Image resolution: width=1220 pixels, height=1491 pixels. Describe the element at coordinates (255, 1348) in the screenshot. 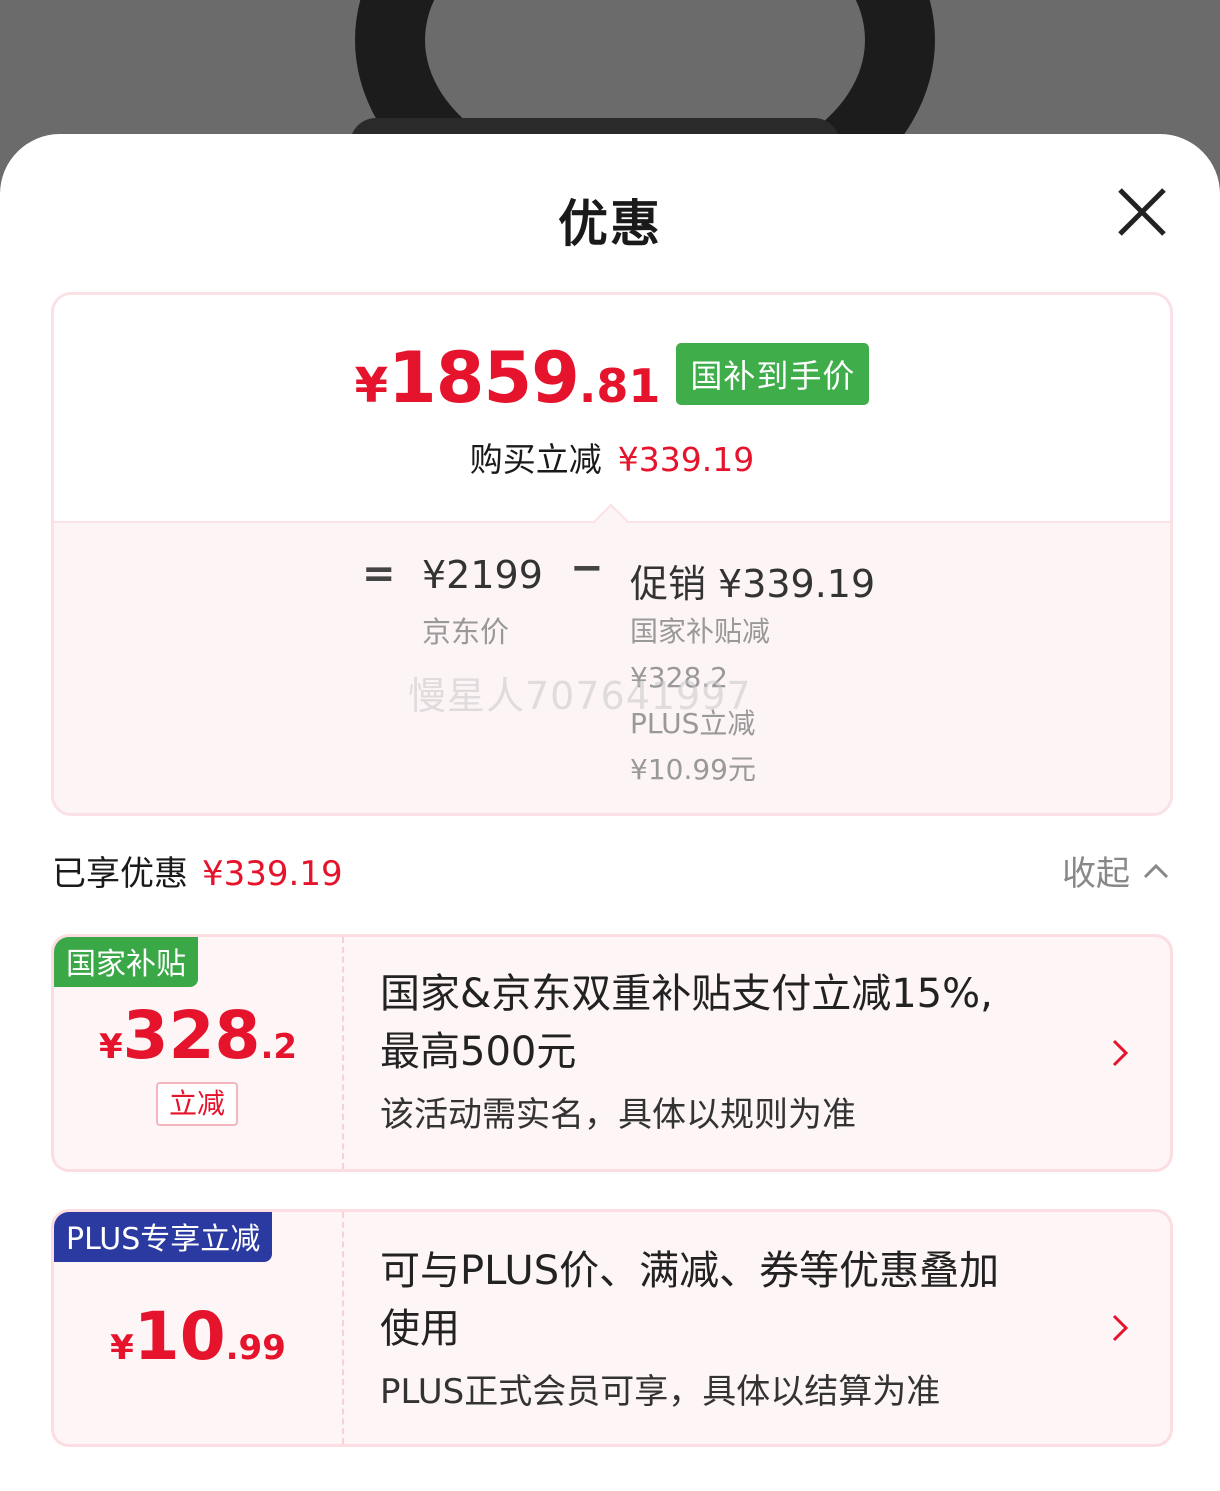

I see `coupon-amount-decimal: .99` at that location.